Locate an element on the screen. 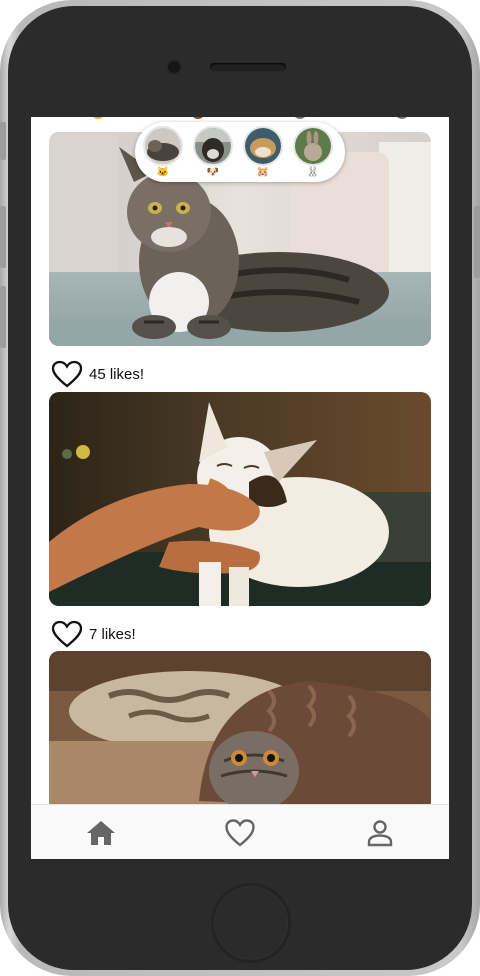 The image size is (480, 976). home-icon is located at coordinates (101, 833).